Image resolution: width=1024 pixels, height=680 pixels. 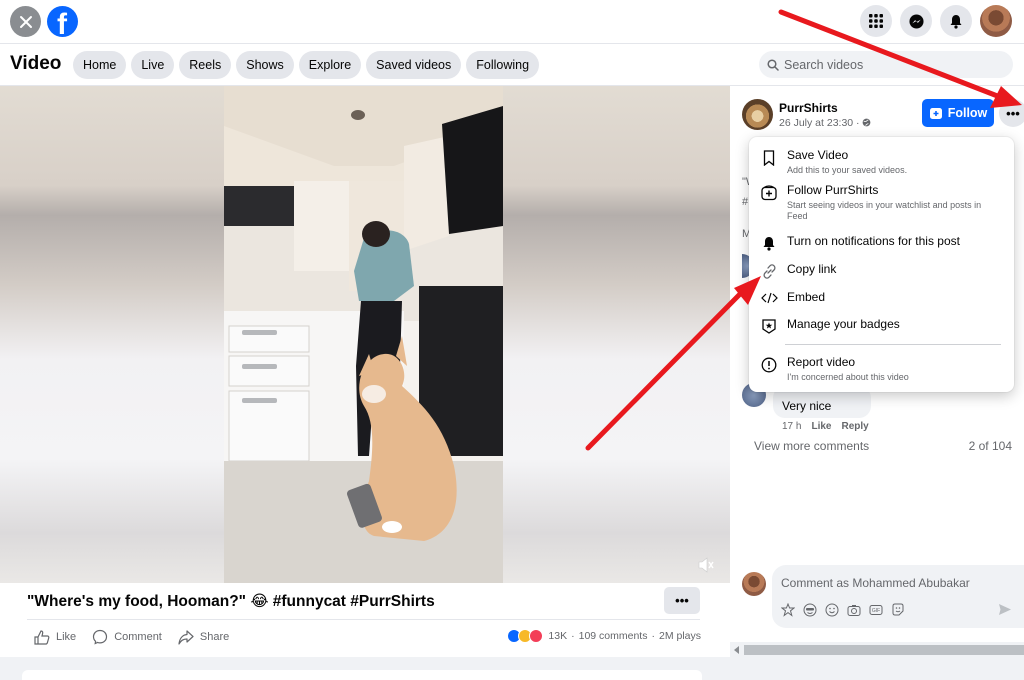 I want to click on top-right-icons, so click(x=936, y=21).